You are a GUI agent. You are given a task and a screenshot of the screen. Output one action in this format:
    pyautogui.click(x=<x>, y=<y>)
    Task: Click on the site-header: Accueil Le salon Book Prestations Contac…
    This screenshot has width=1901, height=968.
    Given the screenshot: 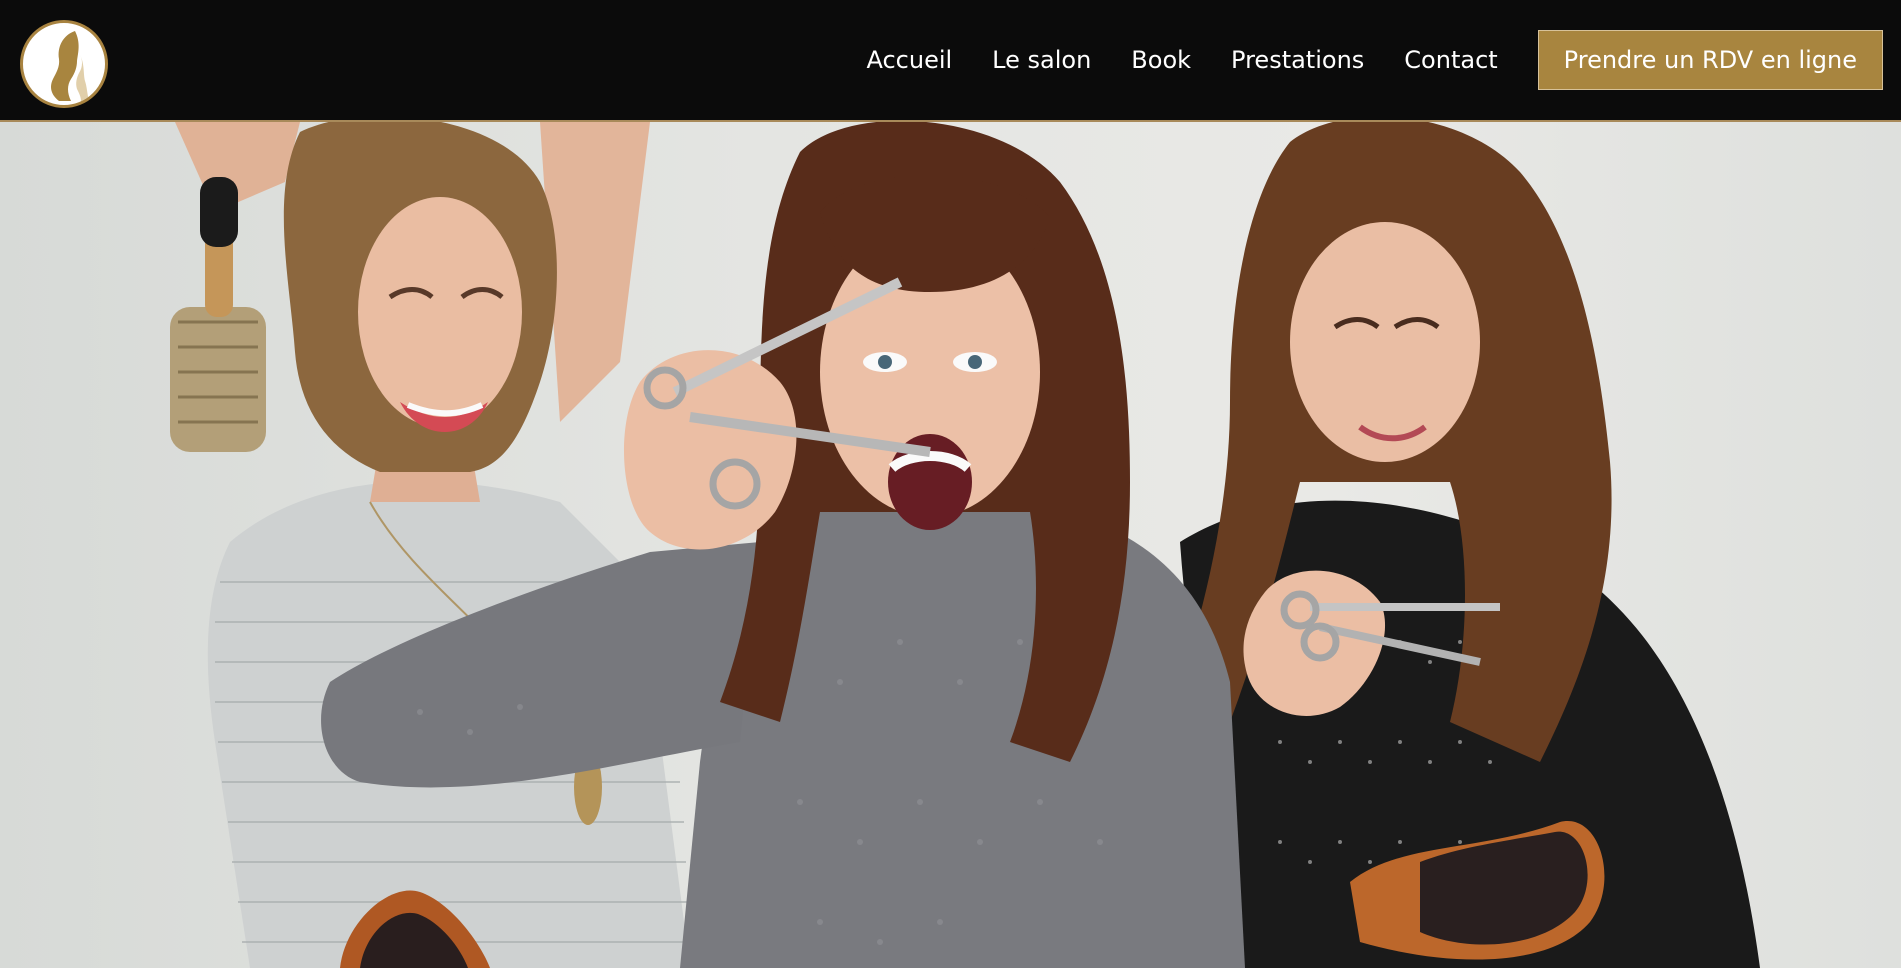 What is the action you would take?
    pyautogui.click(x=950, y=61)
    